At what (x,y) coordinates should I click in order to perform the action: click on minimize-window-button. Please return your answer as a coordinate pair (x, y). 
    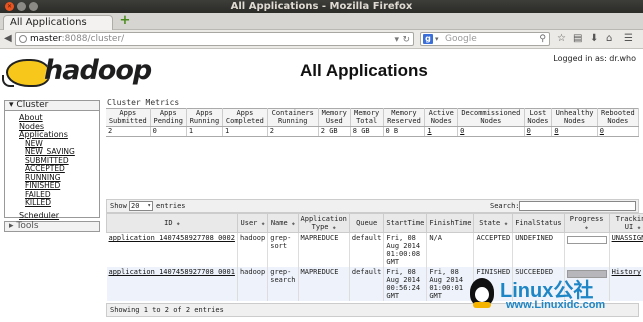
    Looking at the image, I should click on (21, 6).